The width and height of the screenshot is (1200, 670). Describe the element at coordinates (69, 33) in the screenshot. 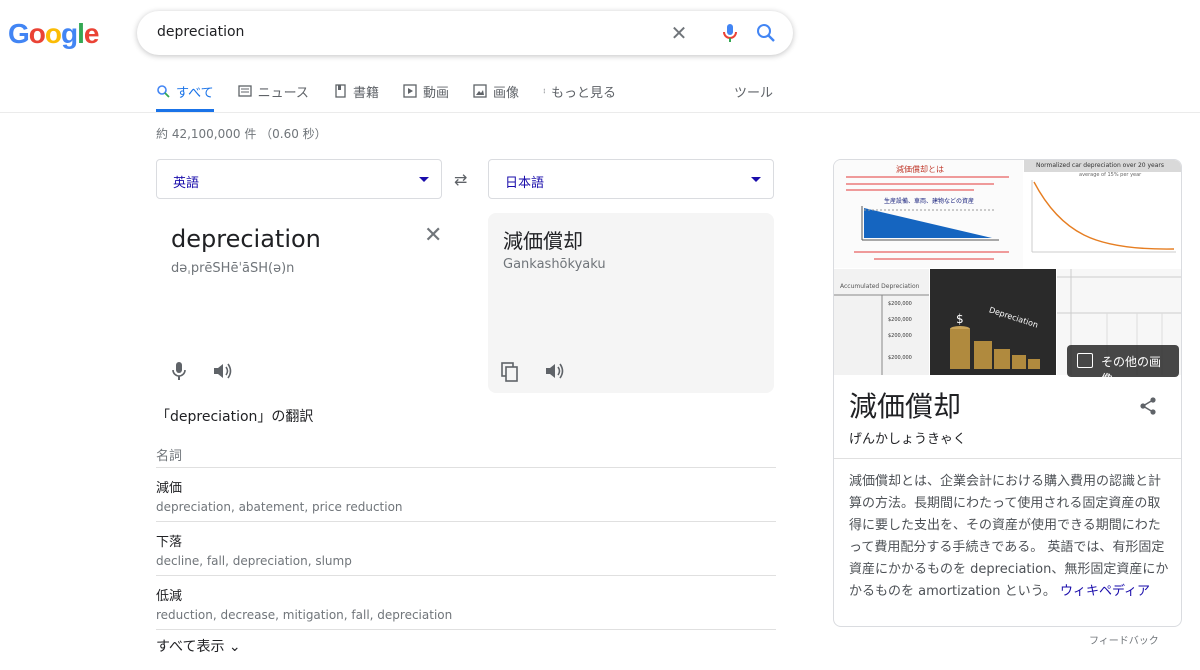

I see `logo-letter: g` at that location.